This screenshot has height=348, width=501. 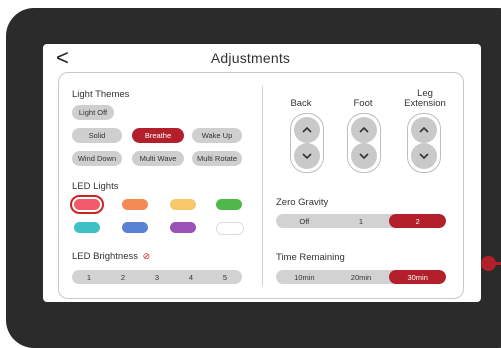 What do you see at coordinates (262, 186) in the screenshot?
I see `column-divider` at bounding box center [262, 186].